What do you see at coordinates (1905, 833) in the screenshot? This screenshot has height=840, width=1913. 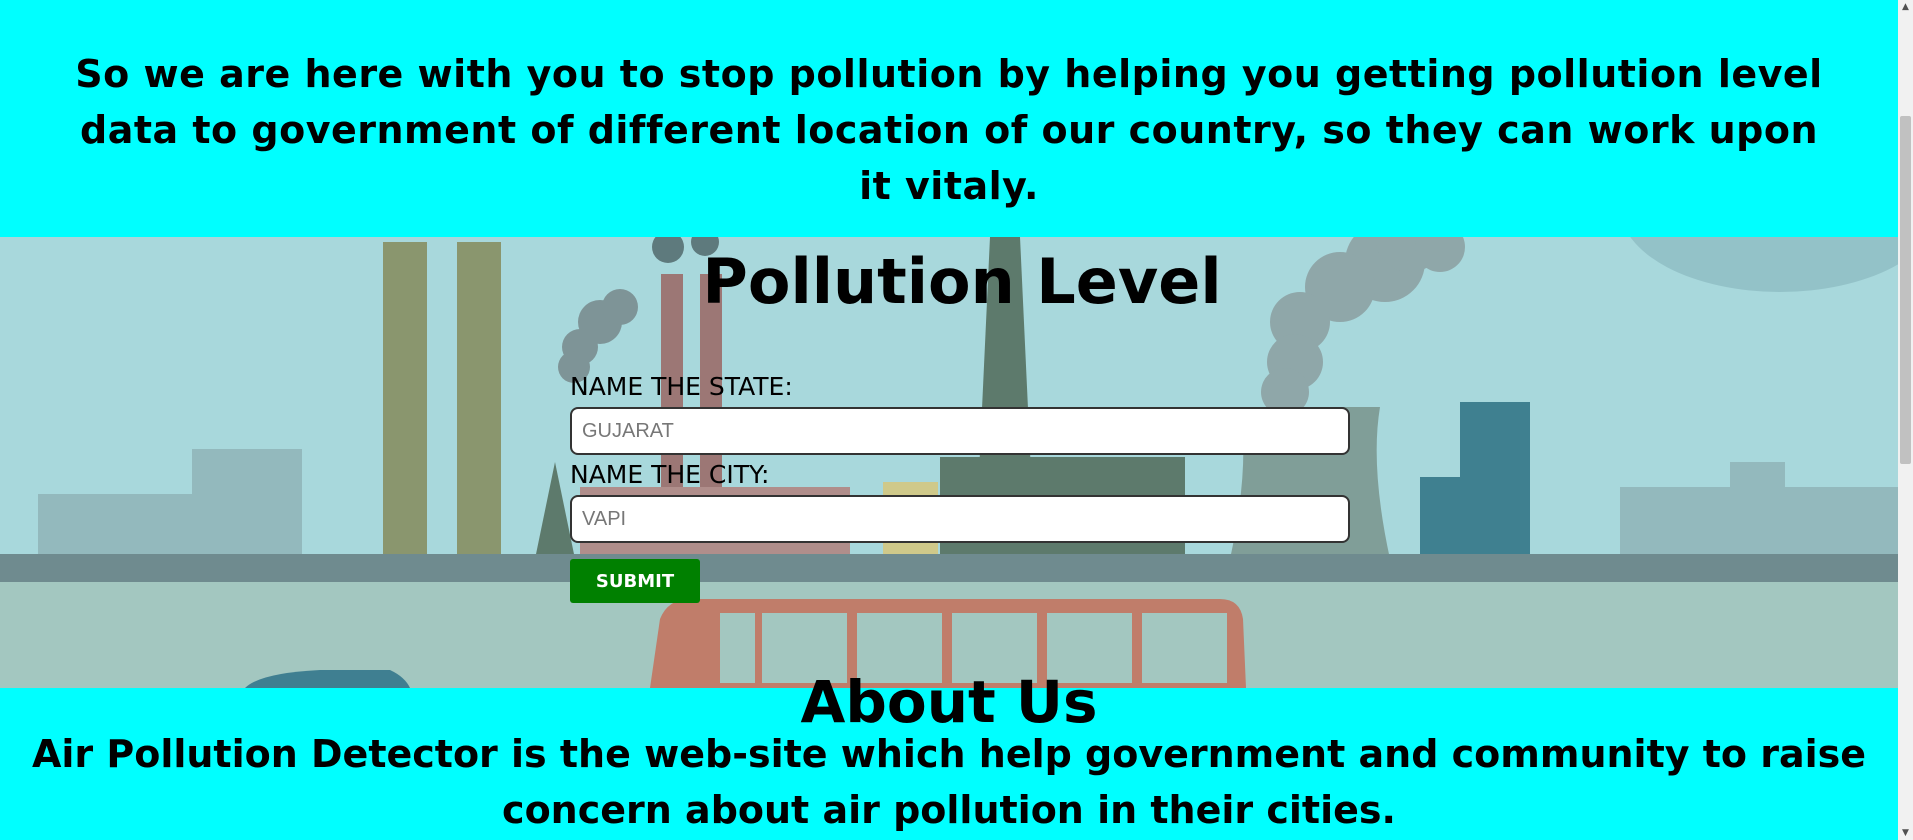 I see `scroll-down-arrow-icon: ▼` at bounding box center [1905, 833].